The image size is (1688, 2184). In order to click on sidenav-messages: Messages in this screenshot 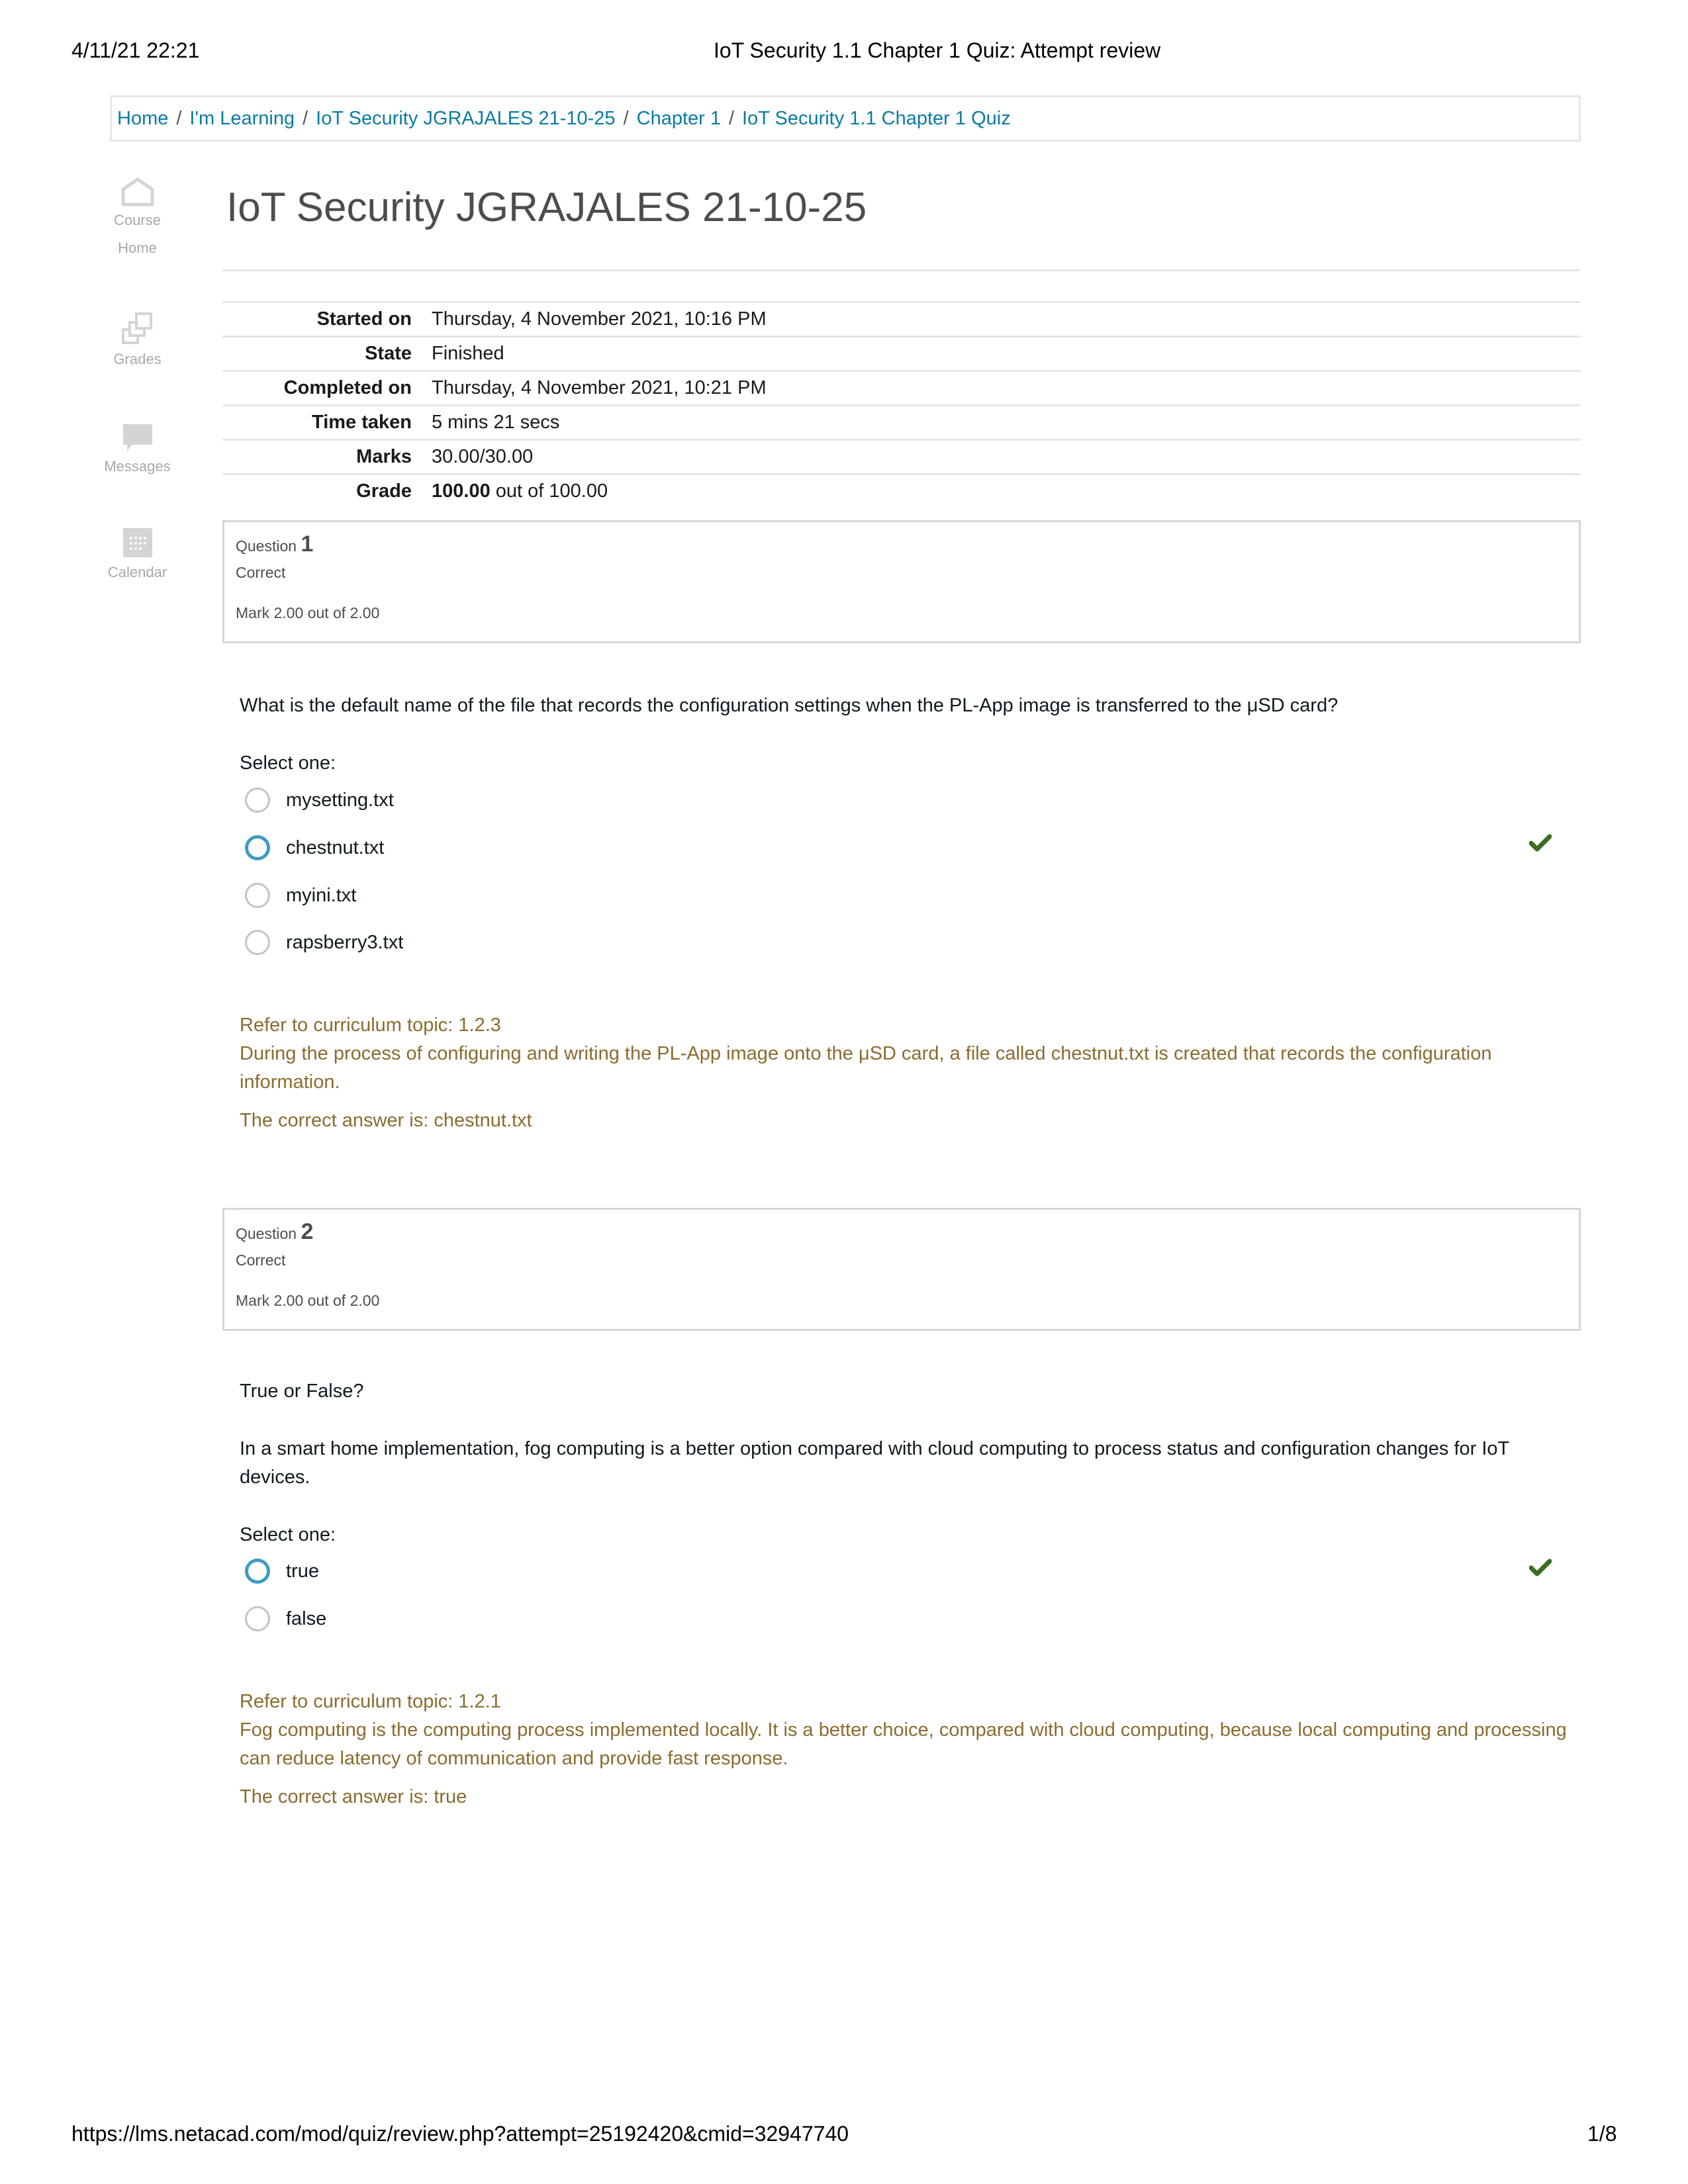, I will do `click(137, 451)`.